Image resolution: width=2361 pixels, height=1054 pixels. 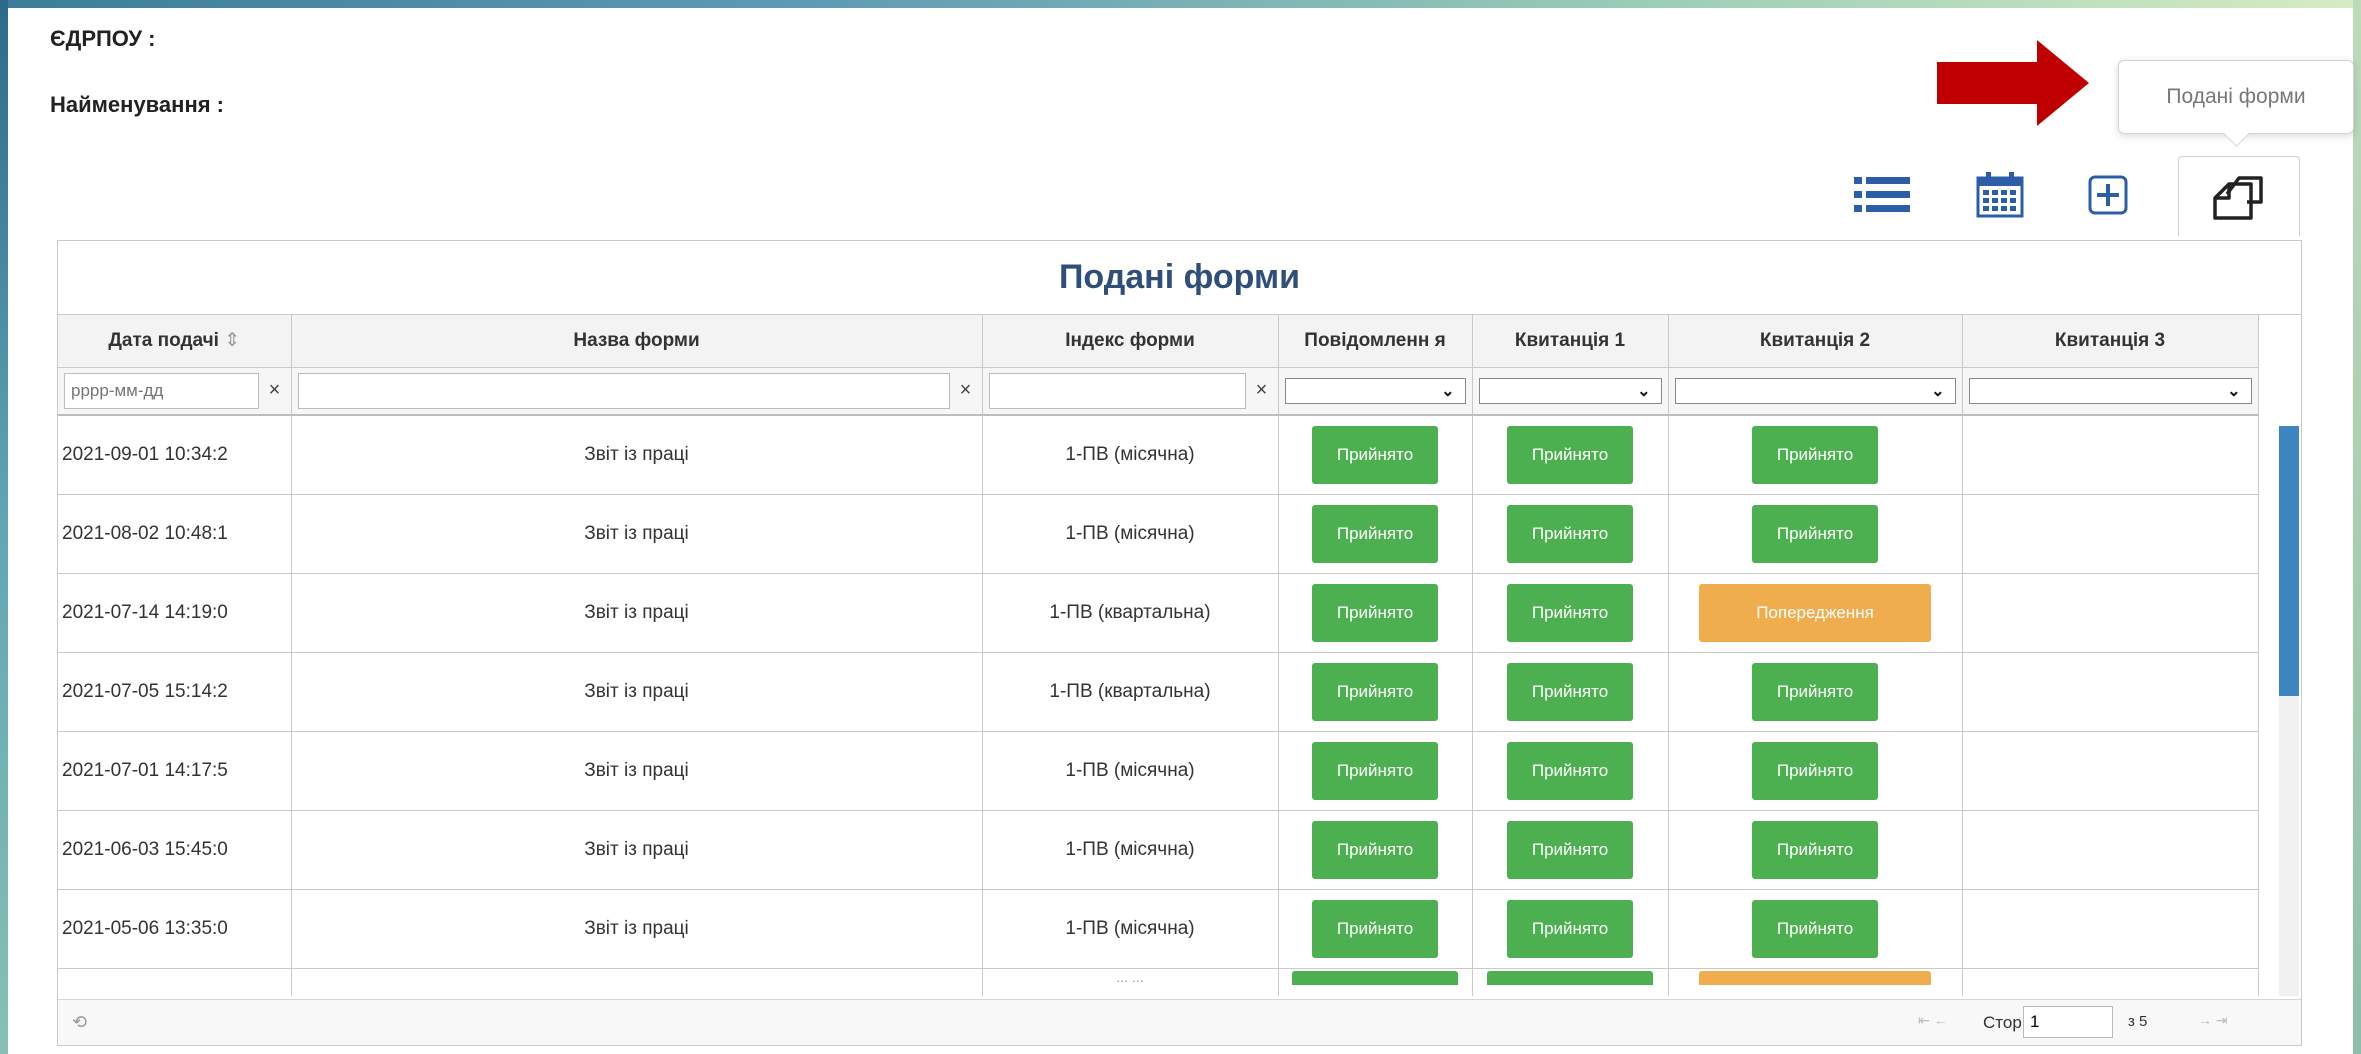 What do you see at coordinates (1815, 341) in the screenshot?
I see `column-header-receipt-2: Квитанція 2` at bounding box center [1815, 341].